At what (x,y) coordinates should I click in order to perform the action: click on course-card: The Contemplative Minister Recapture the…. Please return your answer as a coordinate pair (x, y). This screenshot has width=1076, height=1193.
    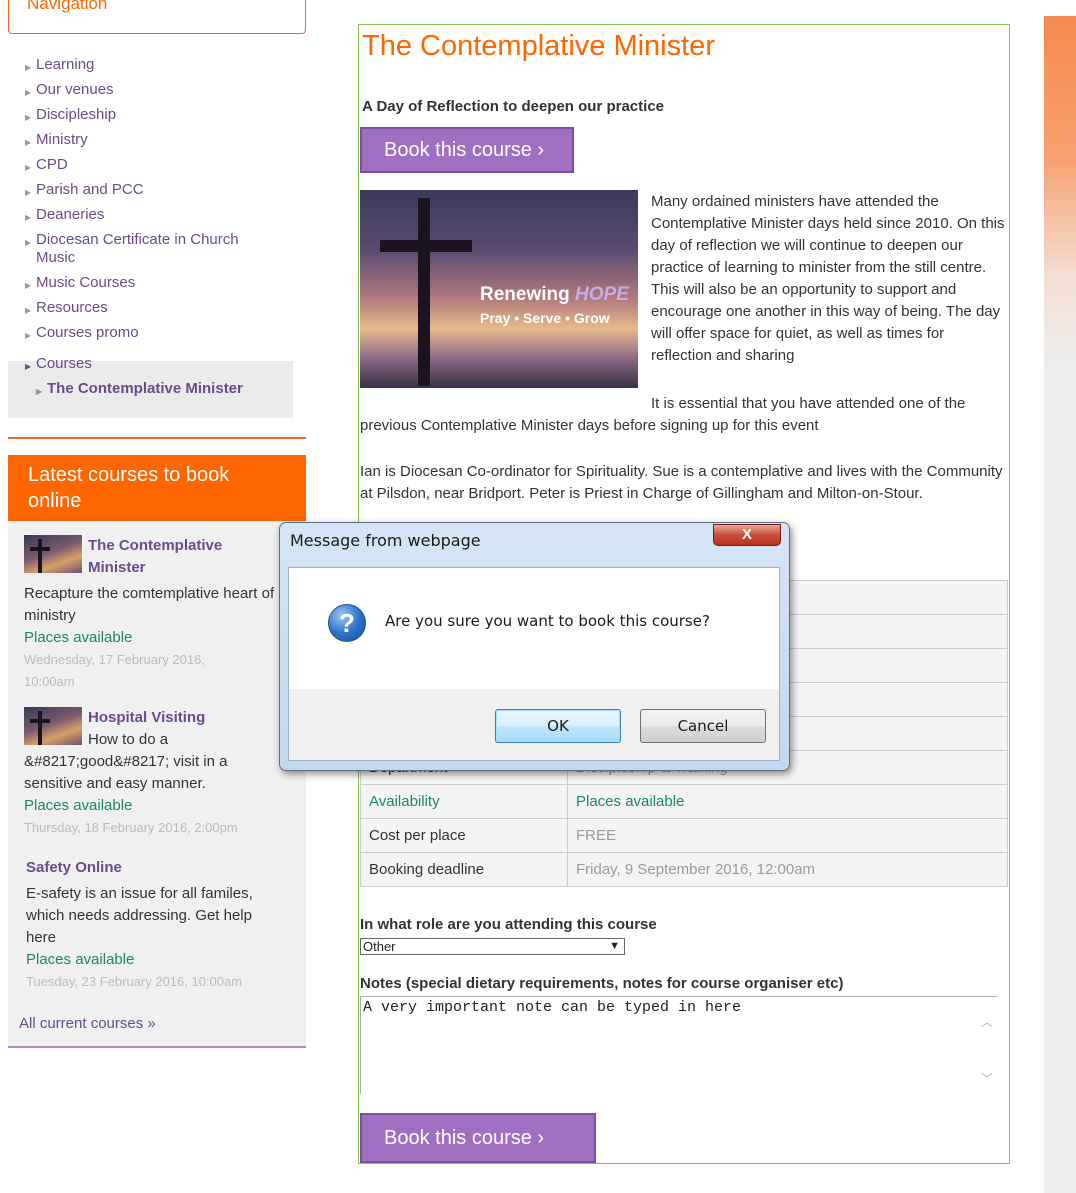
    Looking at the image, I should click on (156, 614).